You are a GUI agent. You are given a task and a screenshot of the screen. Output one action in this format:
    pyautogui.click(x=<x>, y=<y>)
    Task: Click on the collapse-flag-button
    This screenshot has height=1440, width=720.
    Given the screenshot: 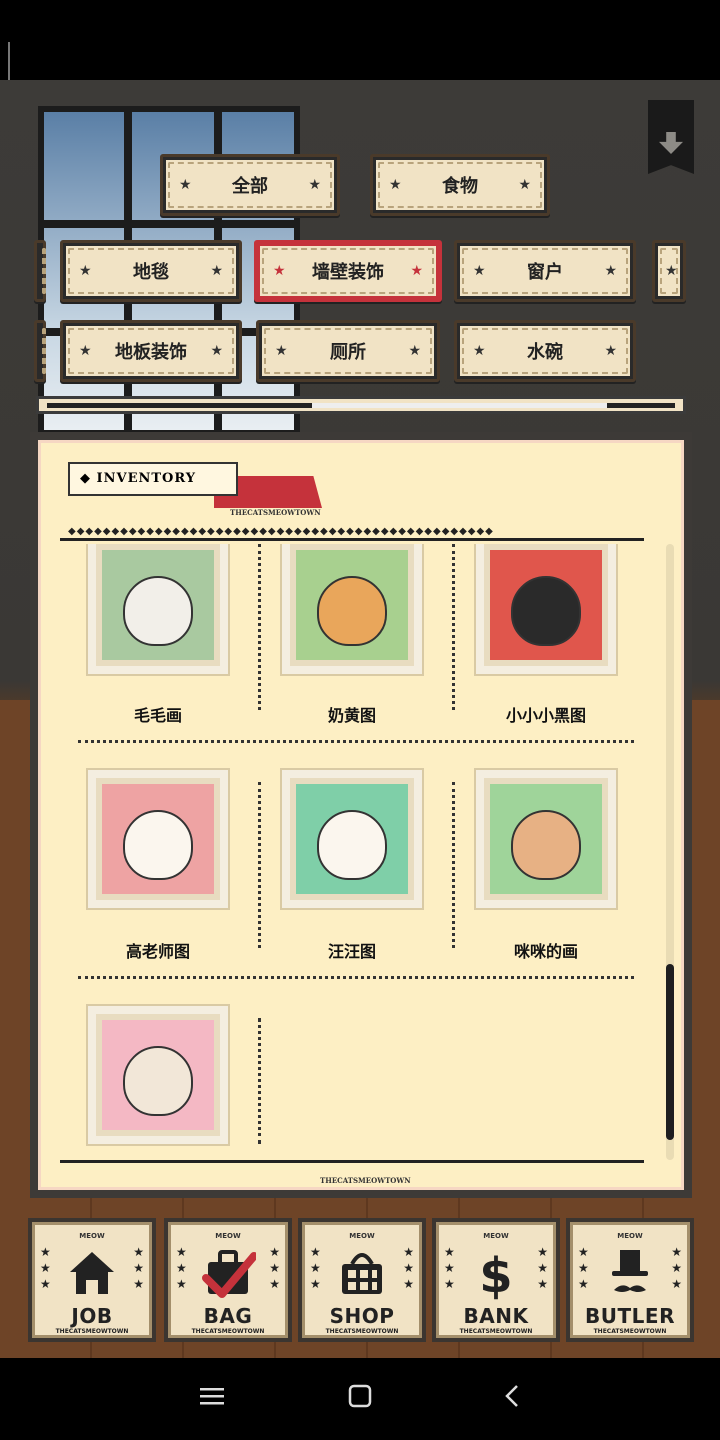 What is the action you would take?
    pyautogui.click(x=671, y=137)
    